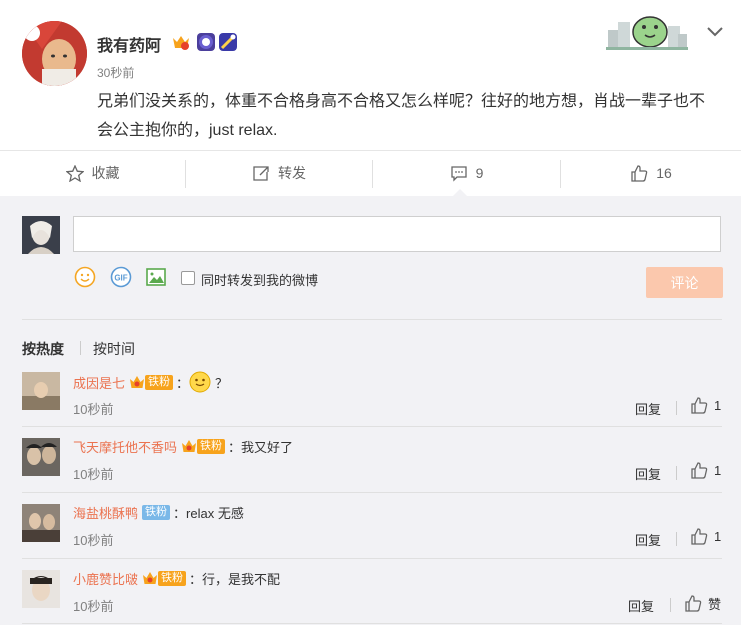  What do you see at coordinates (105, 512) in the screenshot?
I see `comment-username: 海盐桃酥鸭` at bounding box center [105, 512].